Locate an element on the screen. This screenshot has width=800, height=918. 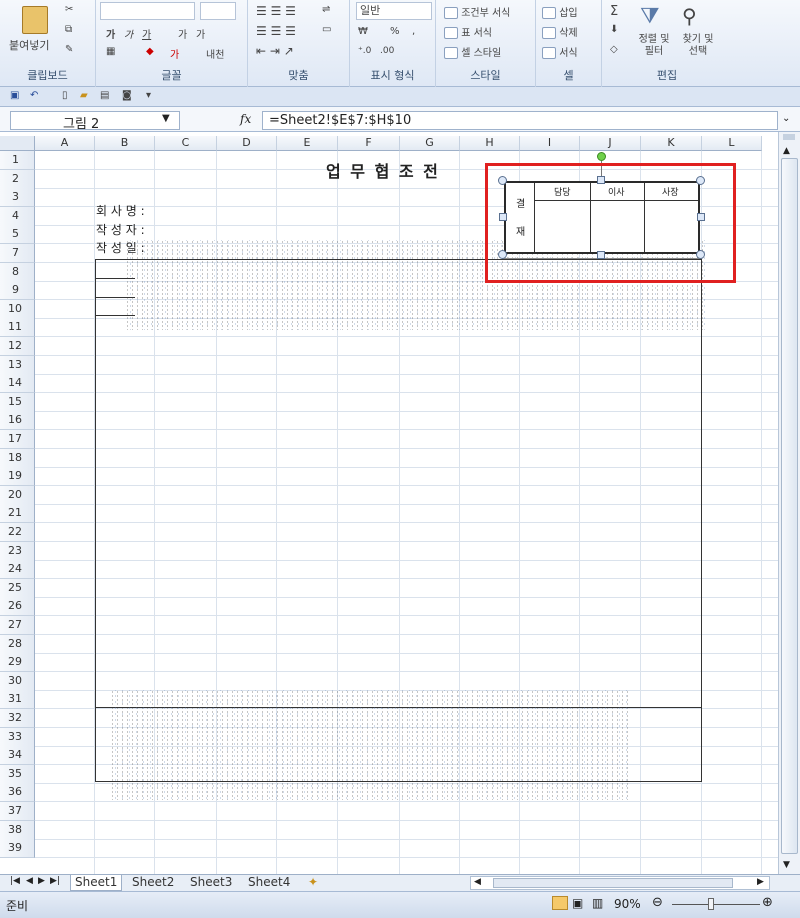
row-header: 39 is located at coordinates (17, 849).